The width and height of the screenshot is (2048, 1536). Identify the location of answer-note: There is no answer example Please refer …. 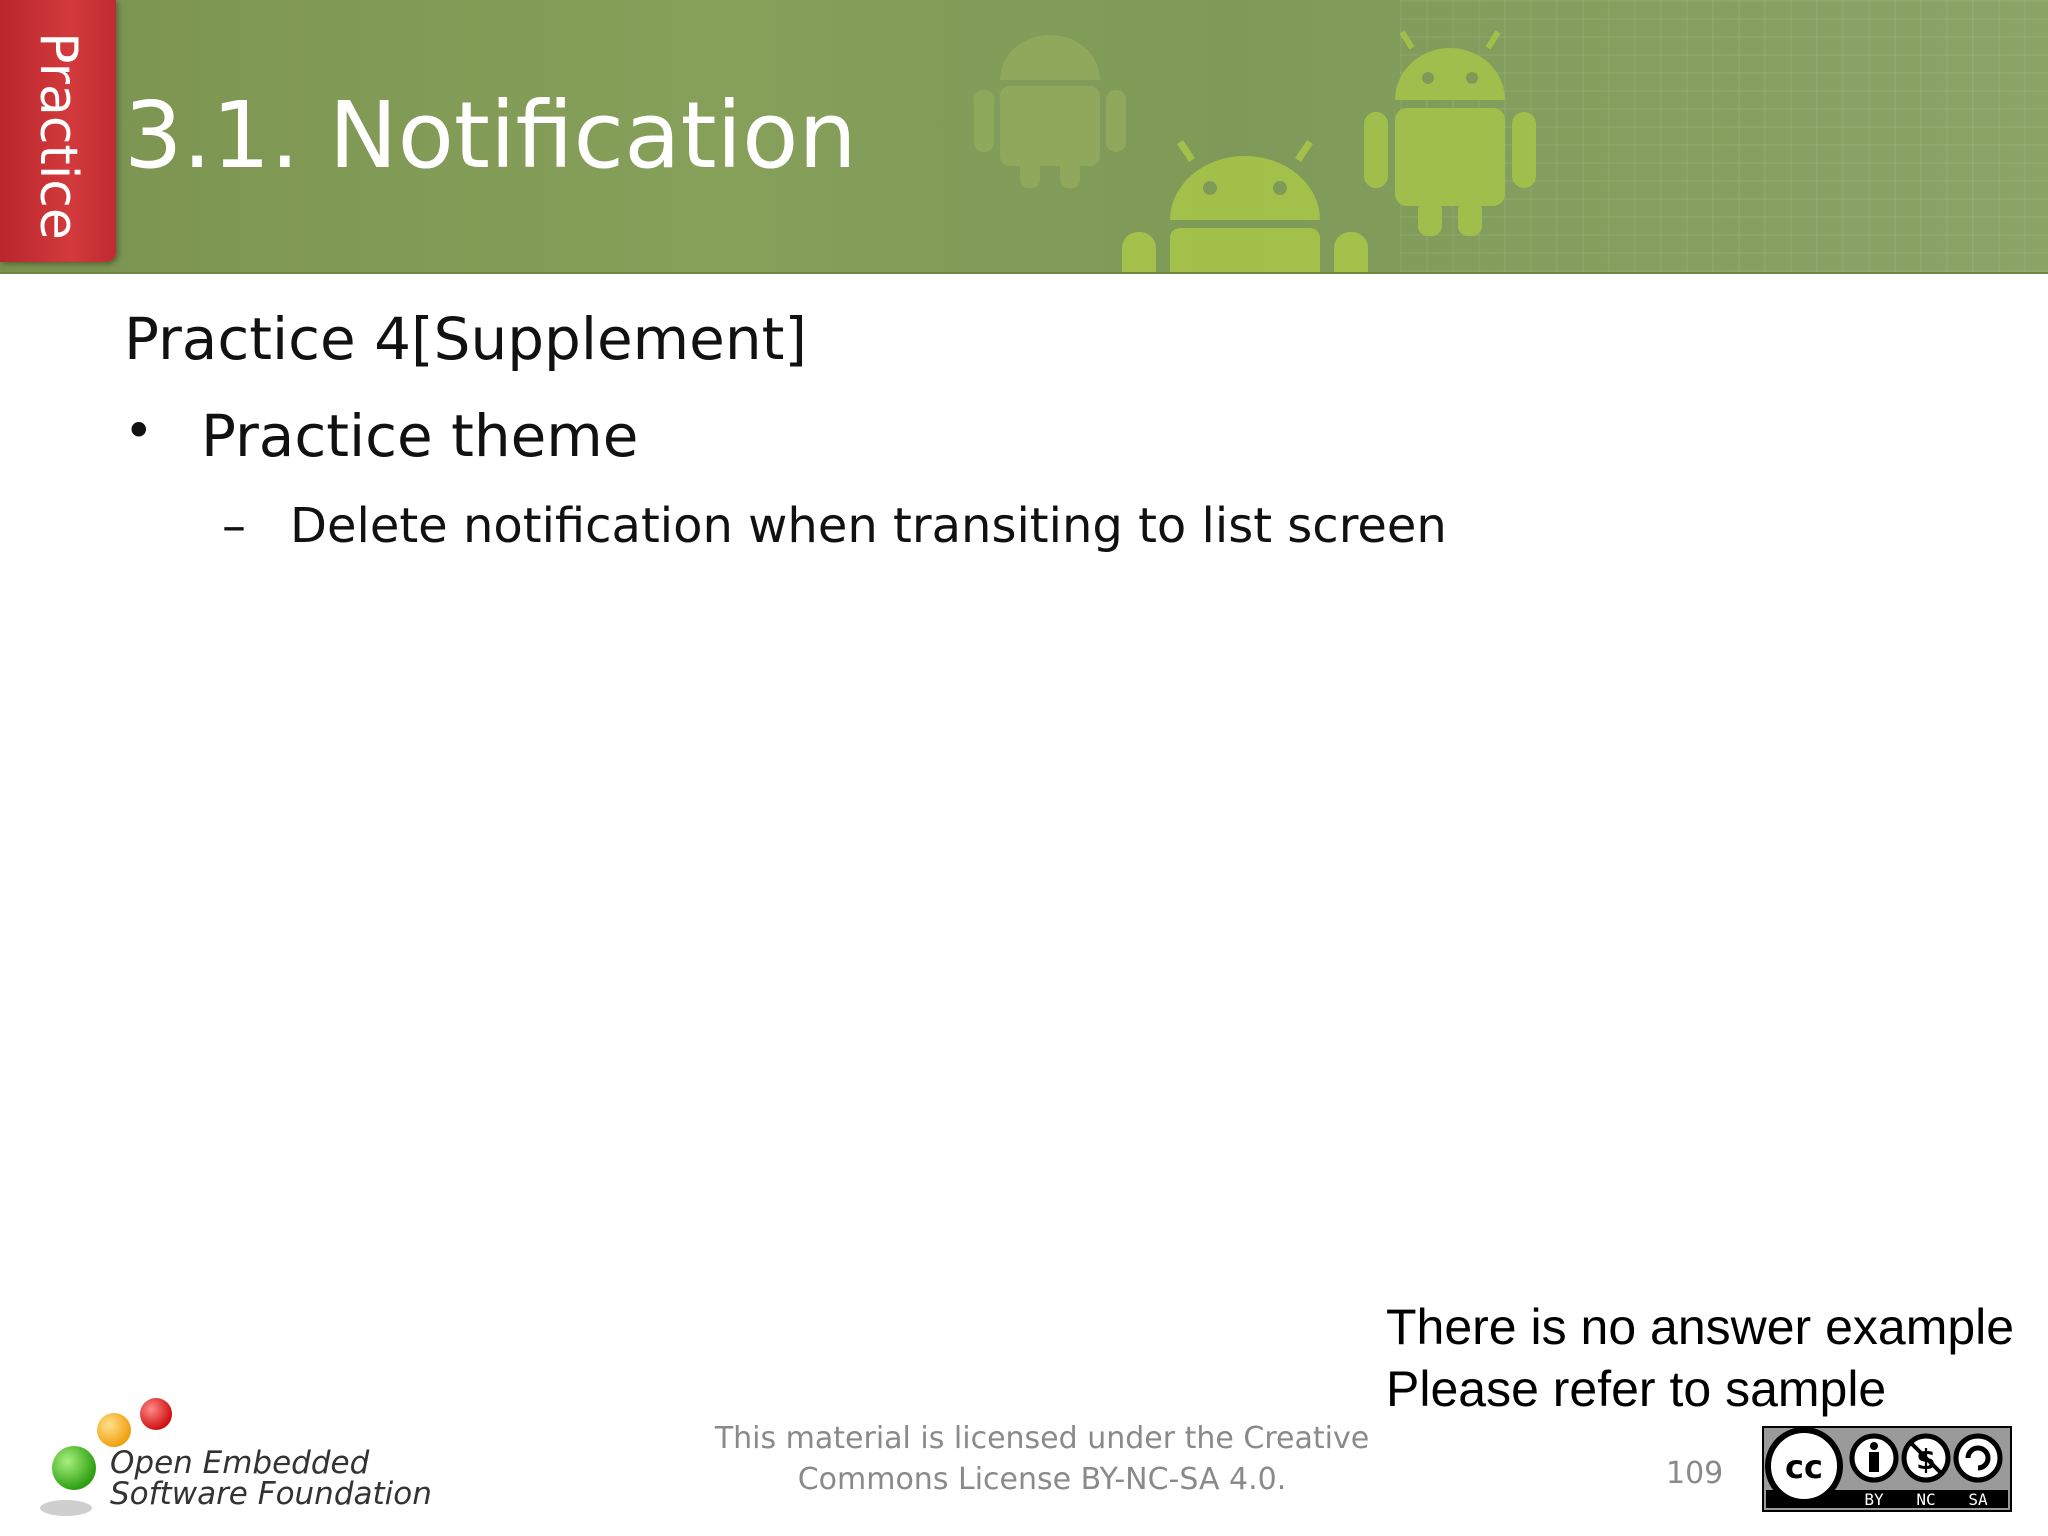
(1700, 1358).